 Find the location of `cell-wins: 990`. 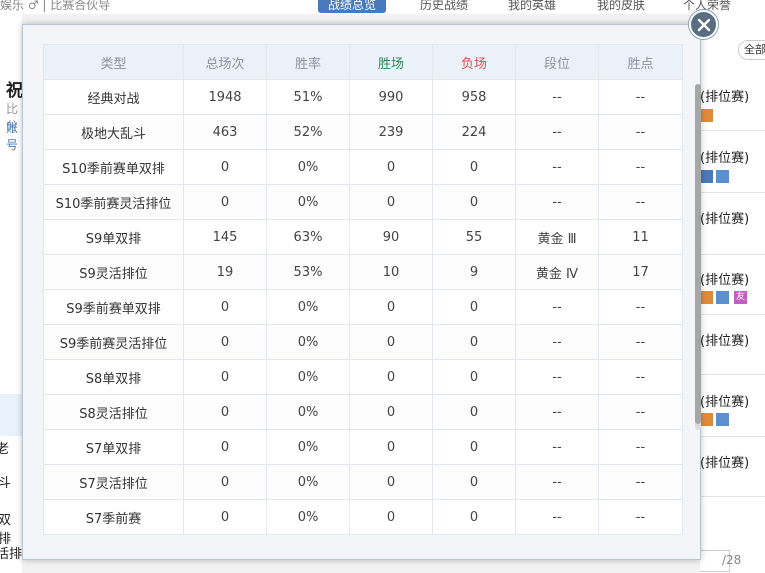

cell-wins: 990 is located at coordinates (391, 97).